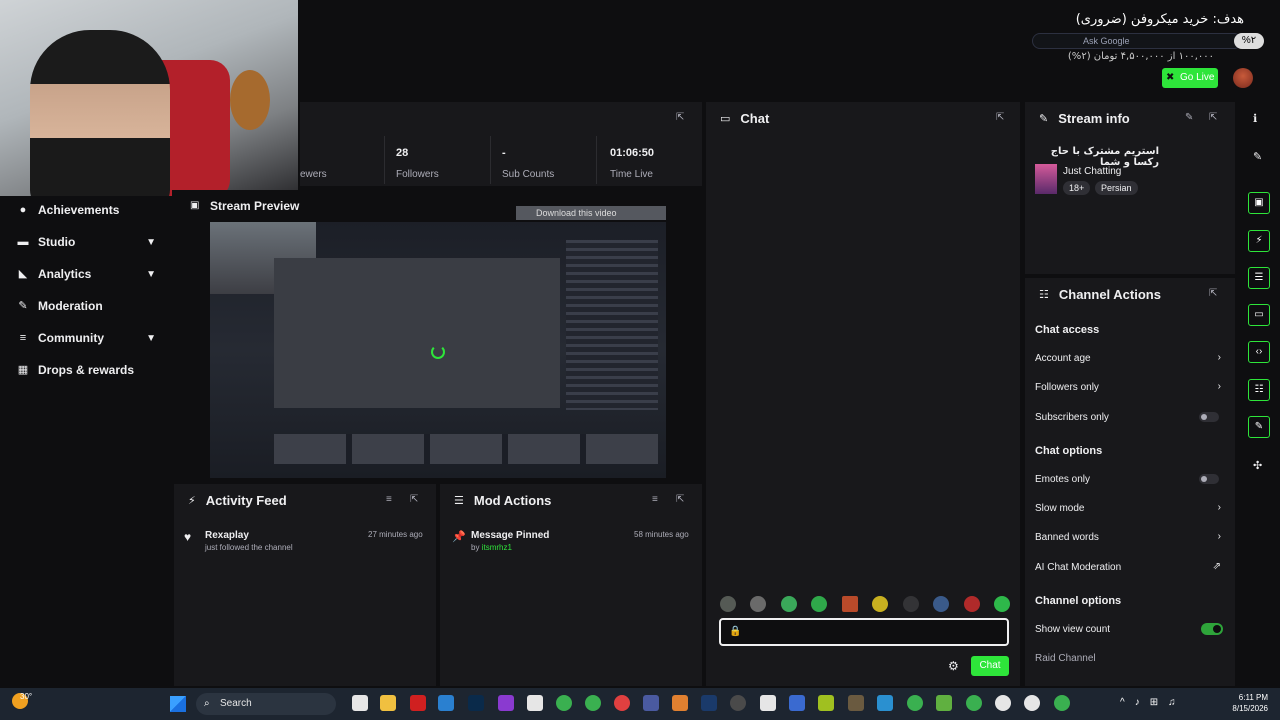 The width and height of the screenshot is (1280, 720). I want to click on info-icon: ℹ, so click(1255, 118).